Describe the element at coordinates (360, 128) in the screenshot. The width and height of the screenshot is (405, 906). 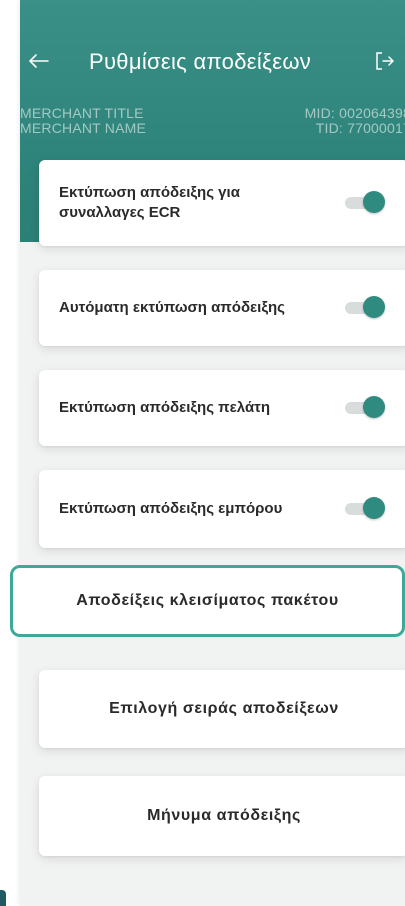
I see `terminal-id: TID: 77000017` at that location.